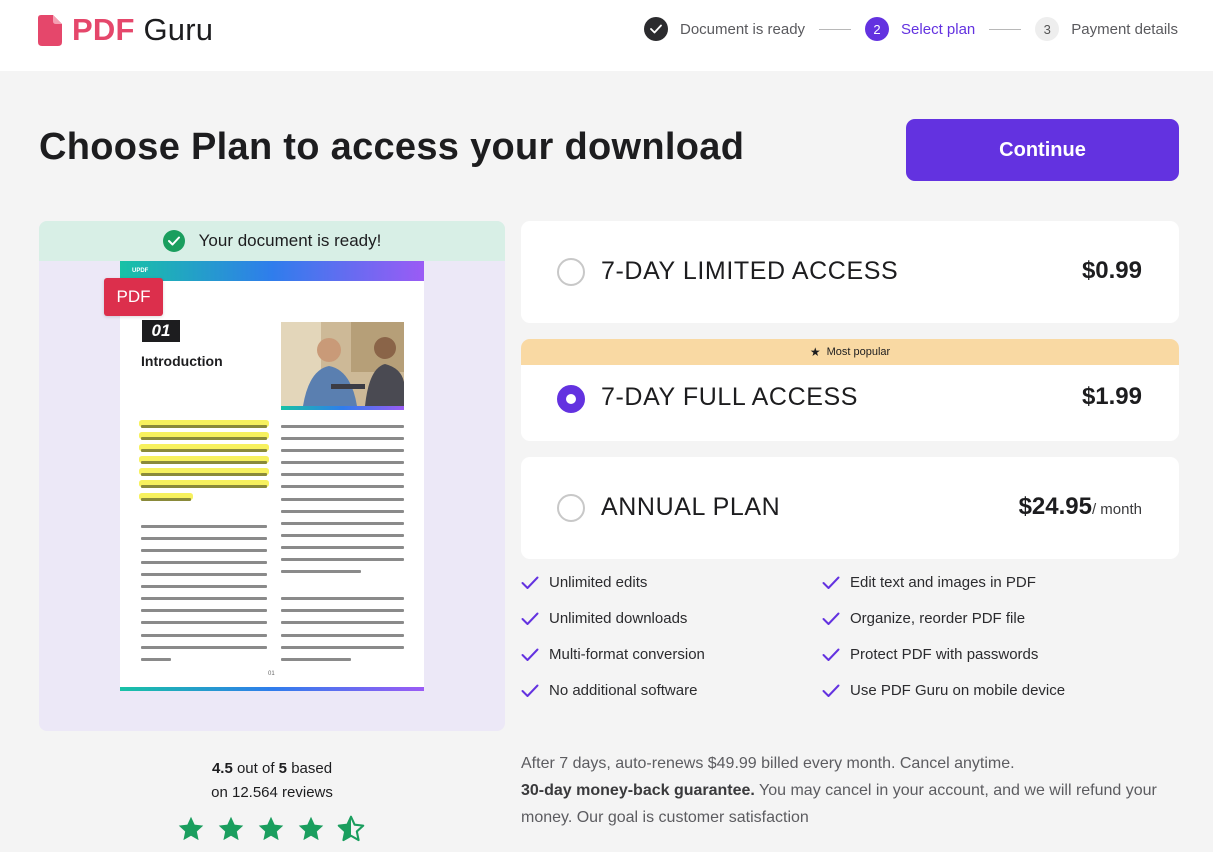  I want to click on page-title: Choose Plan to access your download, so click(392, 147).